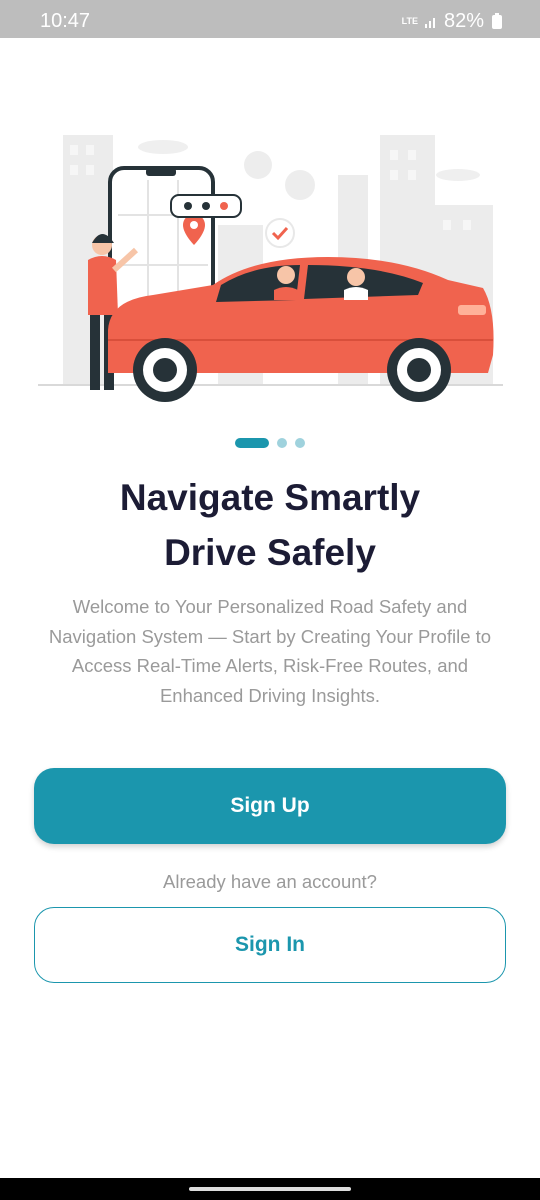  I want to click on page-indicator, so click(270, 443).